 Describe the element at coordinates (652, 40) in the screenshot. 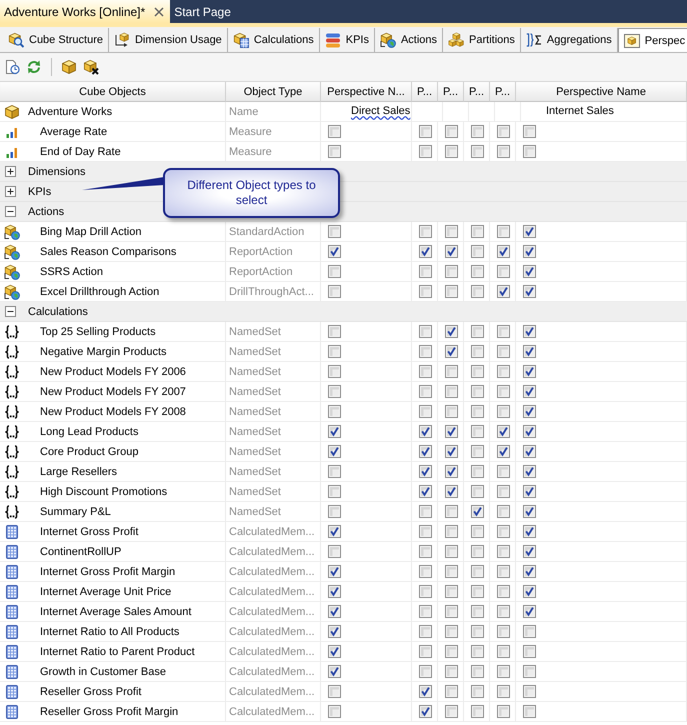

I see `designer-tab: Perspec` at that location.